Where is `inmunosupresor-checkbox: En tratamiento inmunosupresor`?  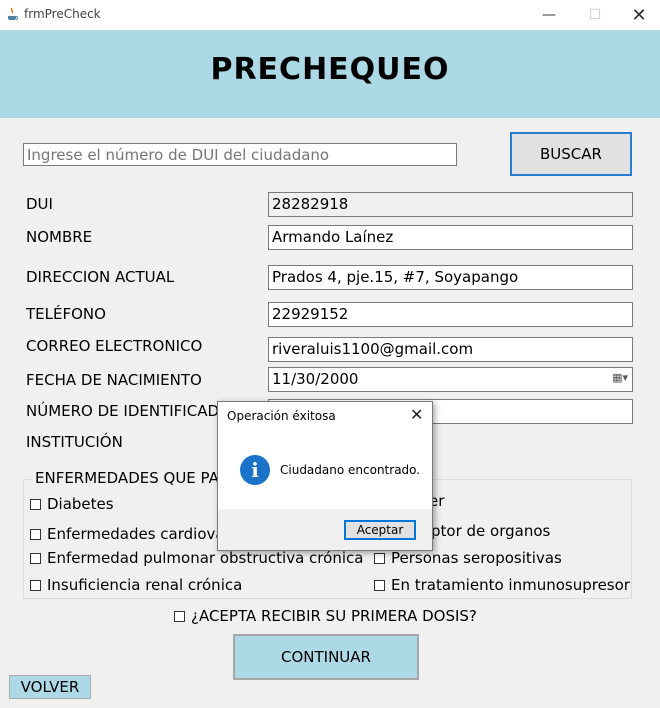 inmunosupresor-checkbox: En tratamiento inmunosupresor is located at coordinates (502, 585).